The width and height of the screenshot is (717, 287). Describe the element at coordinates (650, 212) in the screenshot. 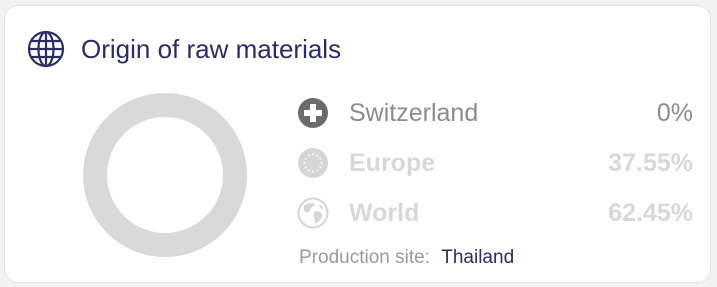

I see `origin-value: 62.45%` at that location.